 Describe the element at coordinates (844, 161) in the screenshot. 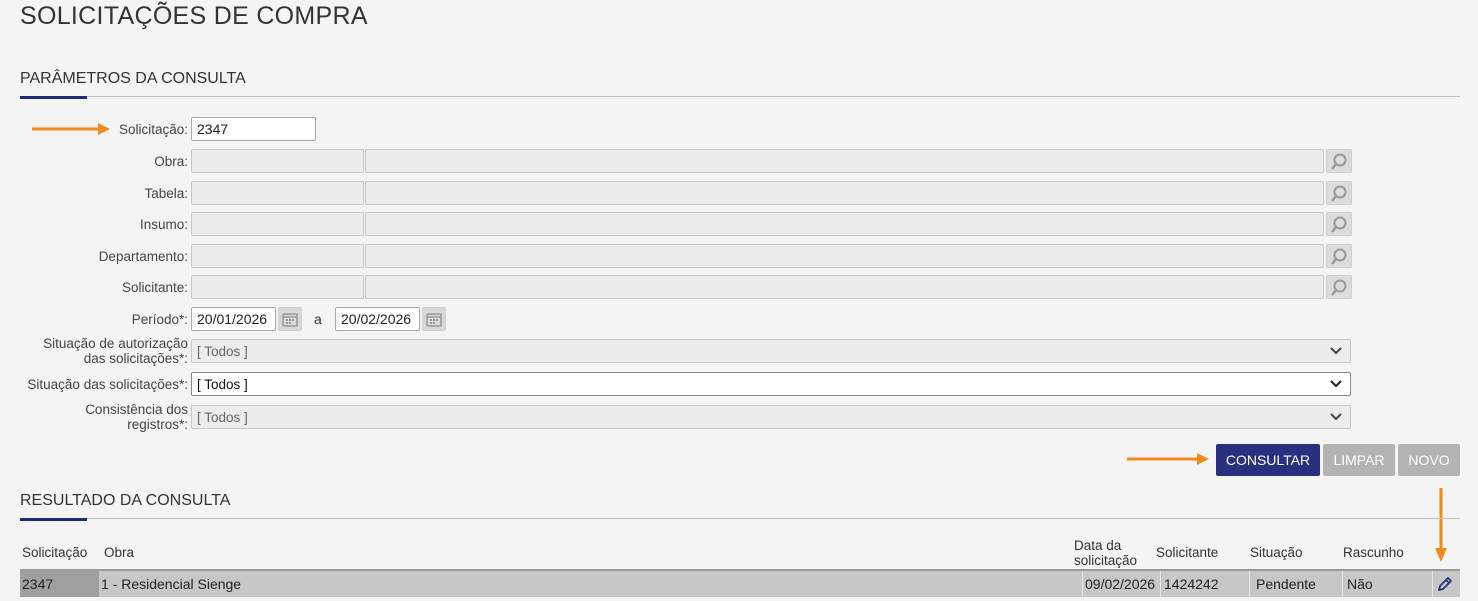

I see `obra-description-input` at that location.